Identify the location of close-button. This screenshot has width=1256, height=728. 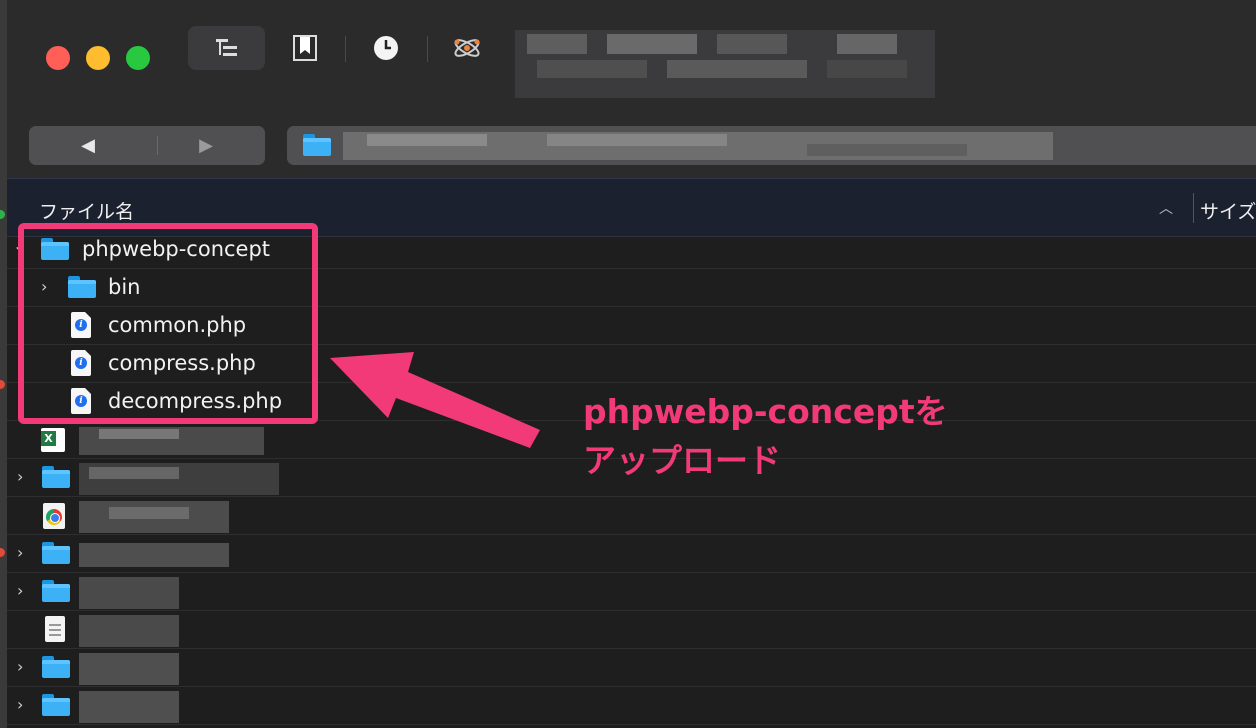
(58, 58).